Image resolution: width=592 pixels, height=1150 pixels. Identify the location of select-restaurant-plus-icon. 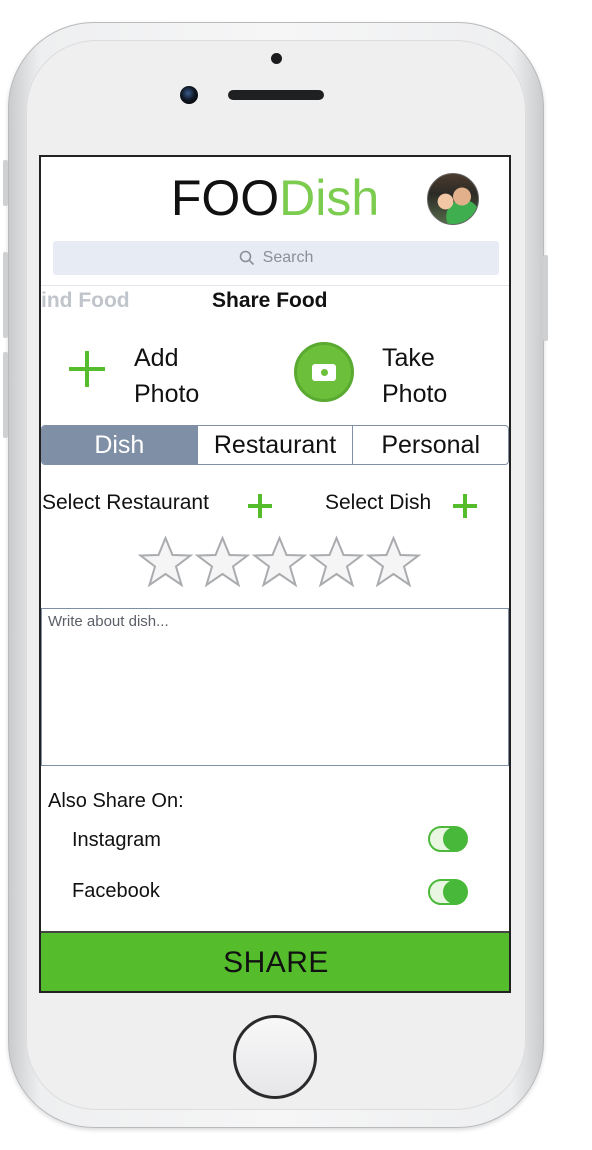
(260, 506).